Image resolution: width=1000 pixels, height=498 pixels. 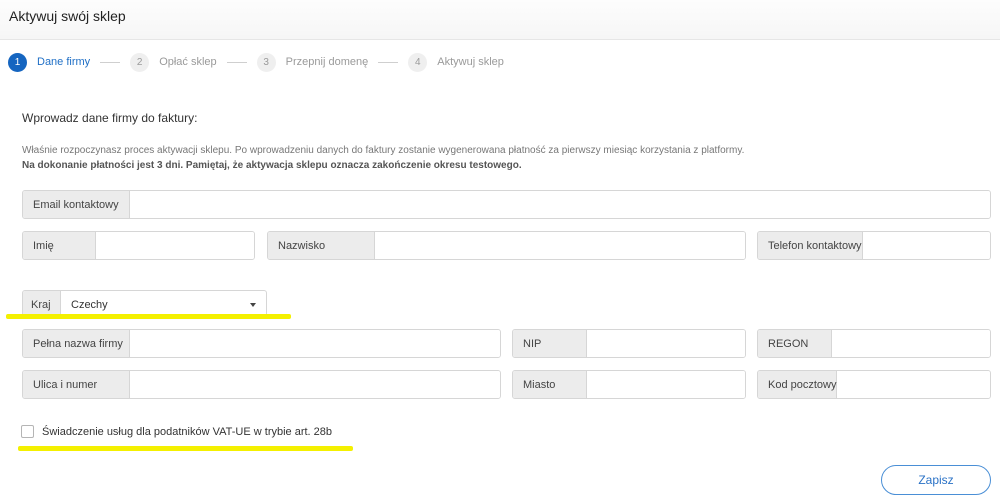 I want to click on street-field: Ulica i numer, so click(x=261, y=384).